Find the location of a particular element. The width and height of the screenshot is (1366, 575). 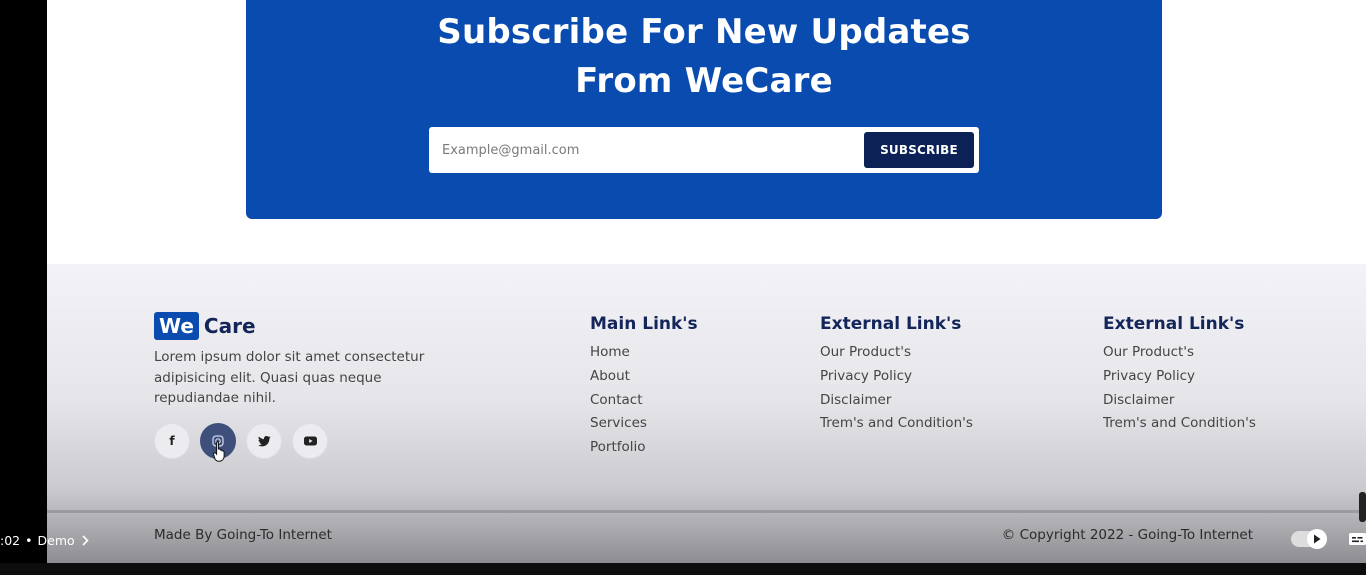

youtube-link is located at coordinates (310, 441).